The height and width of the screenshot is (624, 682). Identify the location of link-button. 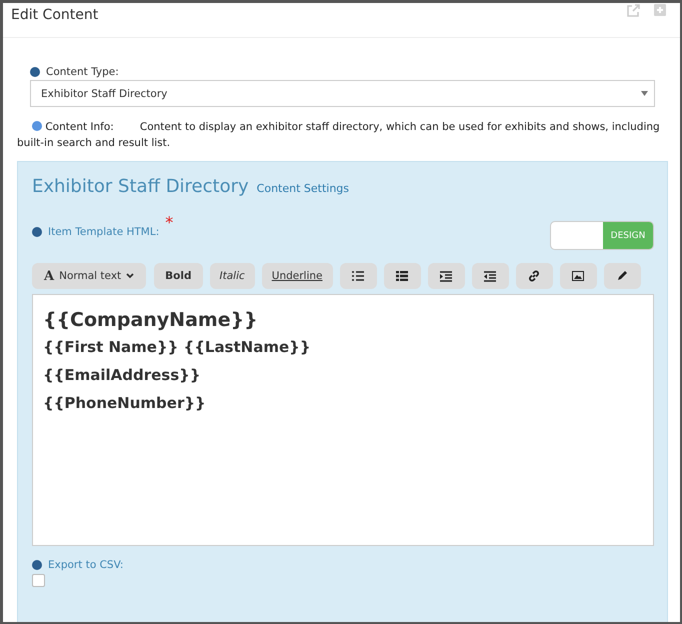
(534, 276).